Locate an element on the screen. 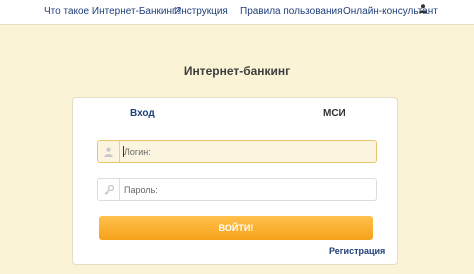  nav-link-instructions: Инструкция is located at coordinates (201, 11).